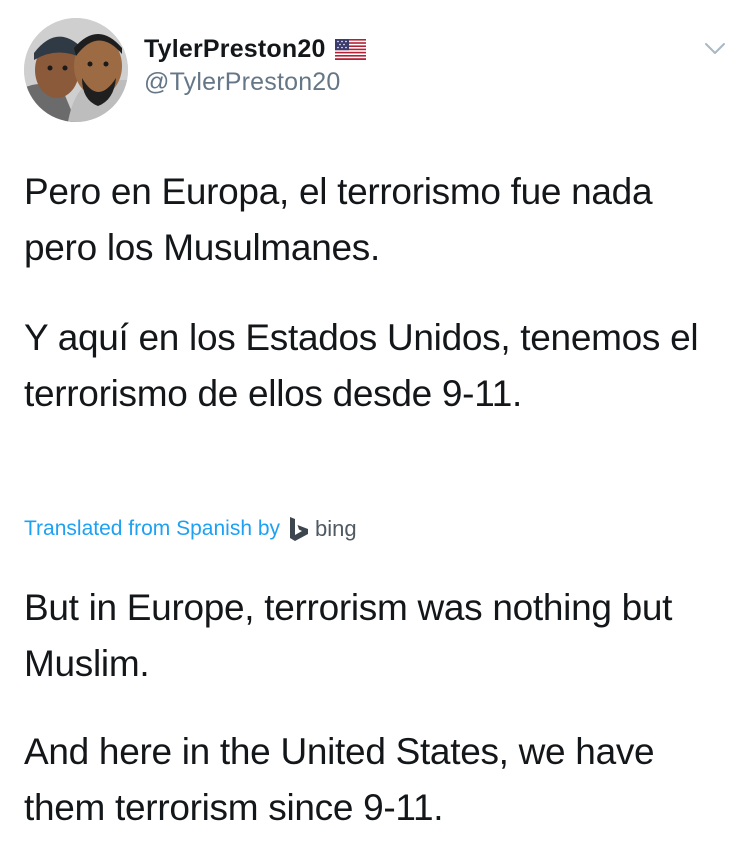 The image size is (750, 855). What do you see at coordinates (76, 70) in the screenshot?
I see `avatar` at bounding box center [76, 70].